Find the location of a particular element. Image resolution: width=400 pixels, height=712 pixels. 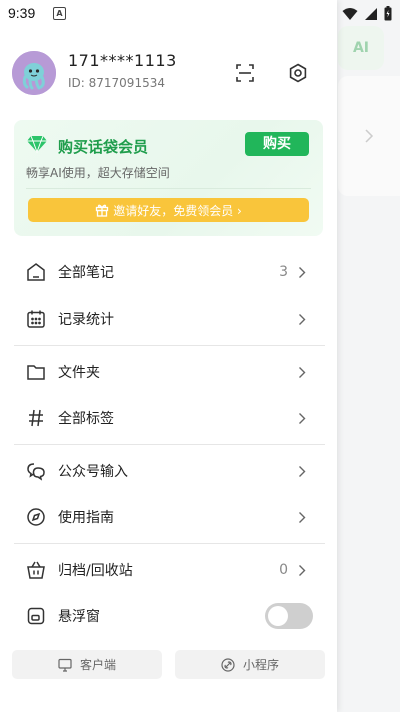

archive-count: 0 is located at coordinates (283, 570).